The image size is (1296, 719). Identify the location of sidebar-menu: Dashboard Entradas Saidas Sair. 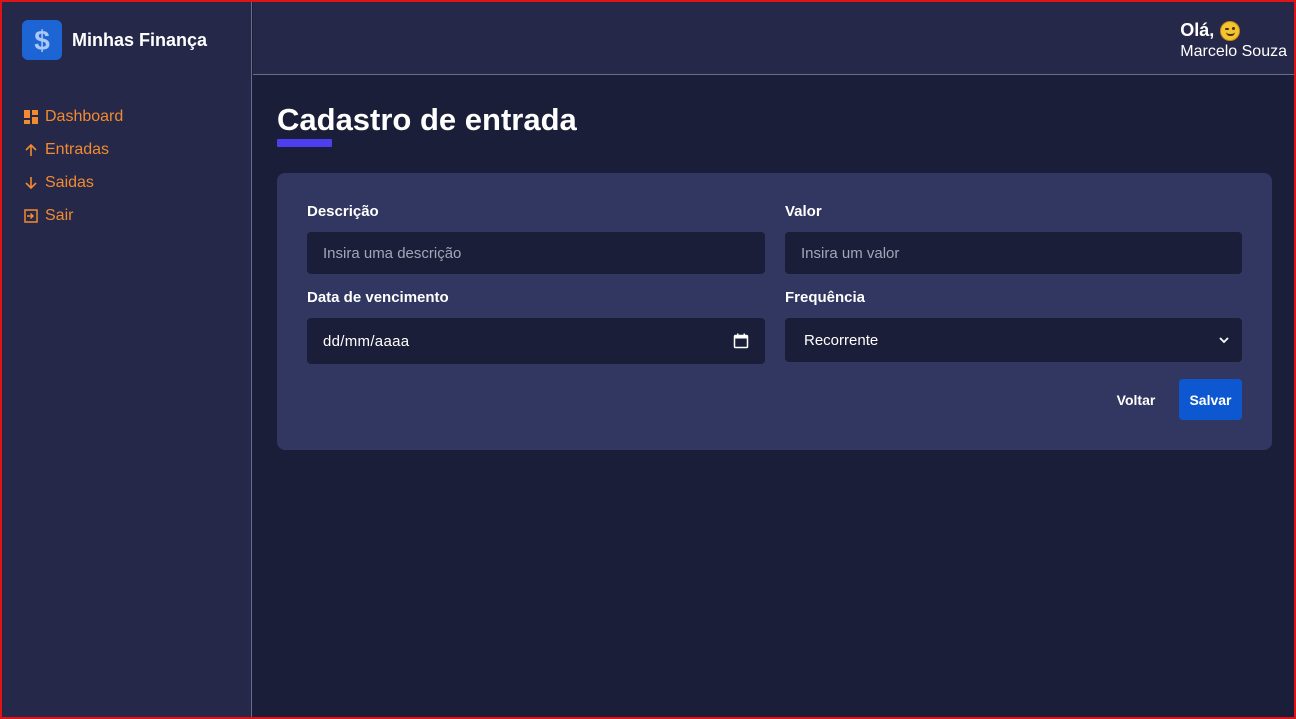
(73, 166).